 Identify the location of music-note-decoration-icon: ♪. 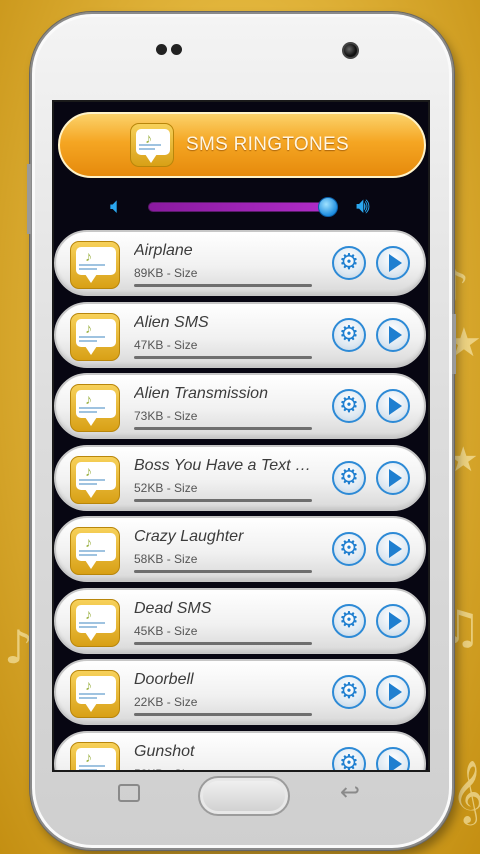
(19, 647).